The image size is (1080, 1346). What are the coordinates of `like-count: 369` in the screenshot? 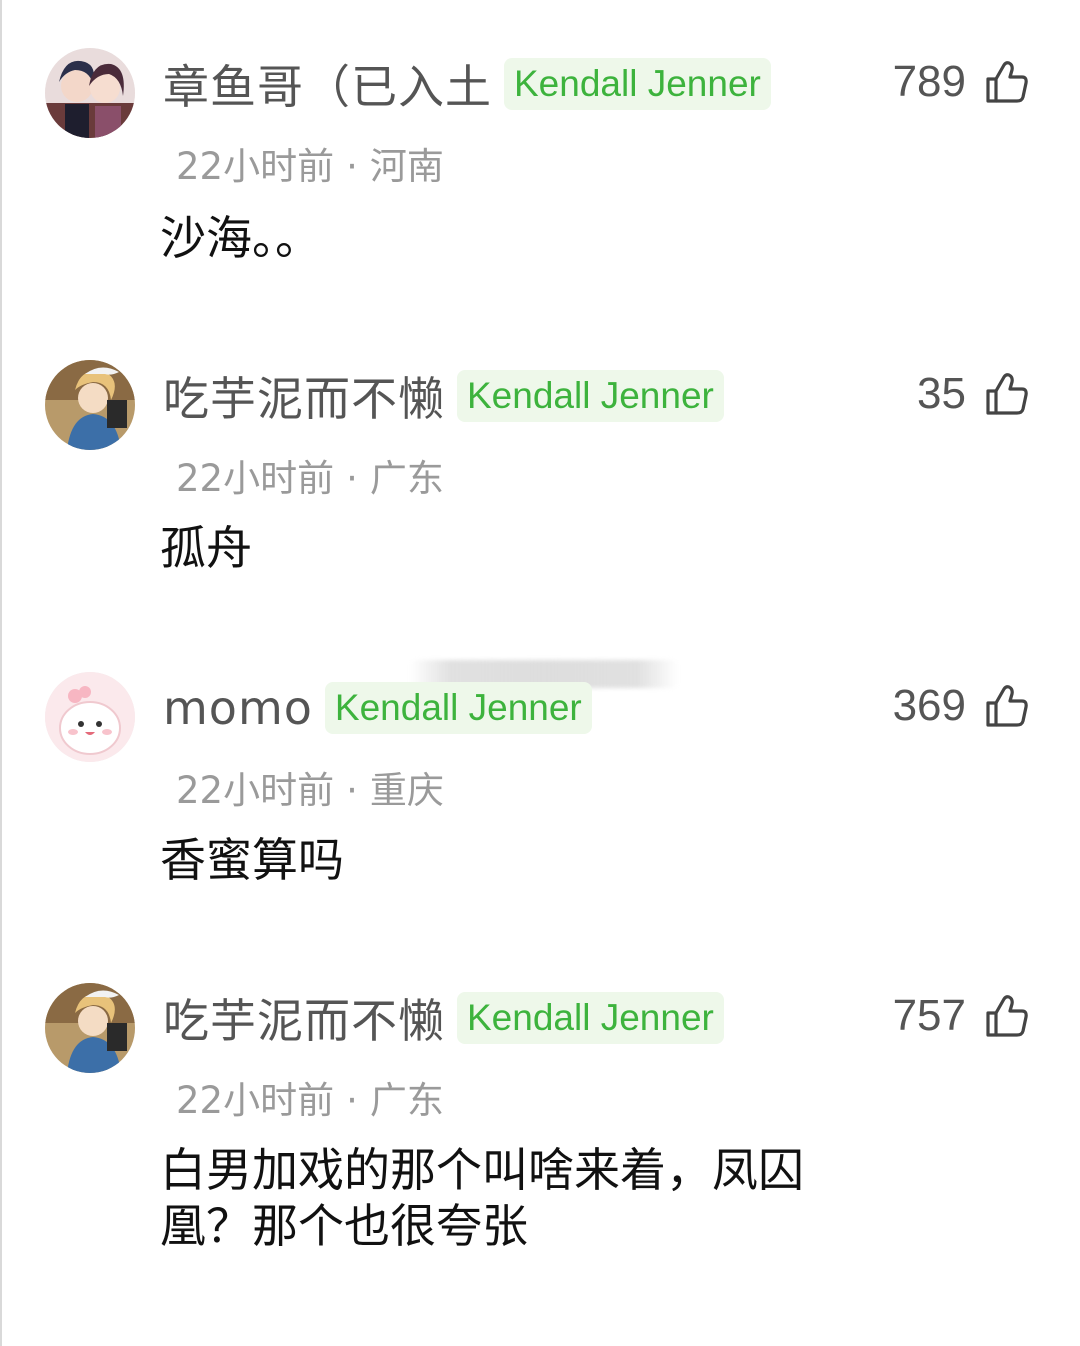 It's located at (929, 705).